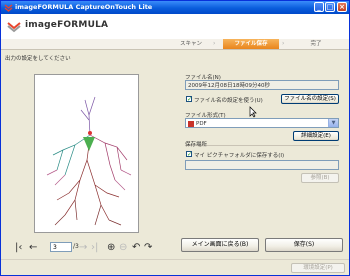 The height and width of the screenshot is (276, 350). Describe the element at coordinates (61, 247) in the screenshot. I see `page-number-input: 3` at that location.